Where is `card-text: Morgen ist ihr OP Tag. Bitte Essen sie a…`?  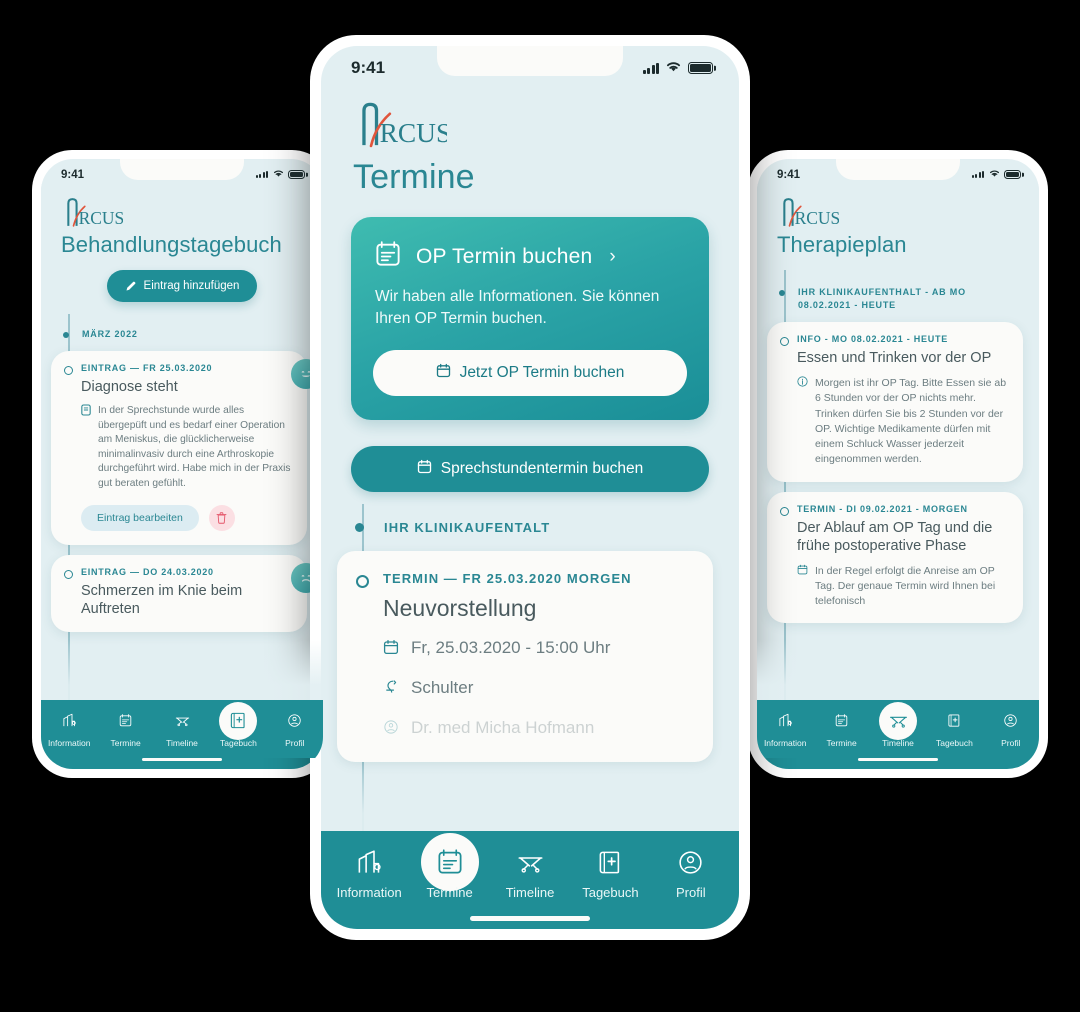
card-text: Morgen ist ihr OP Tag. Bitte Essen sie a… is located at coordinates (911, 421).